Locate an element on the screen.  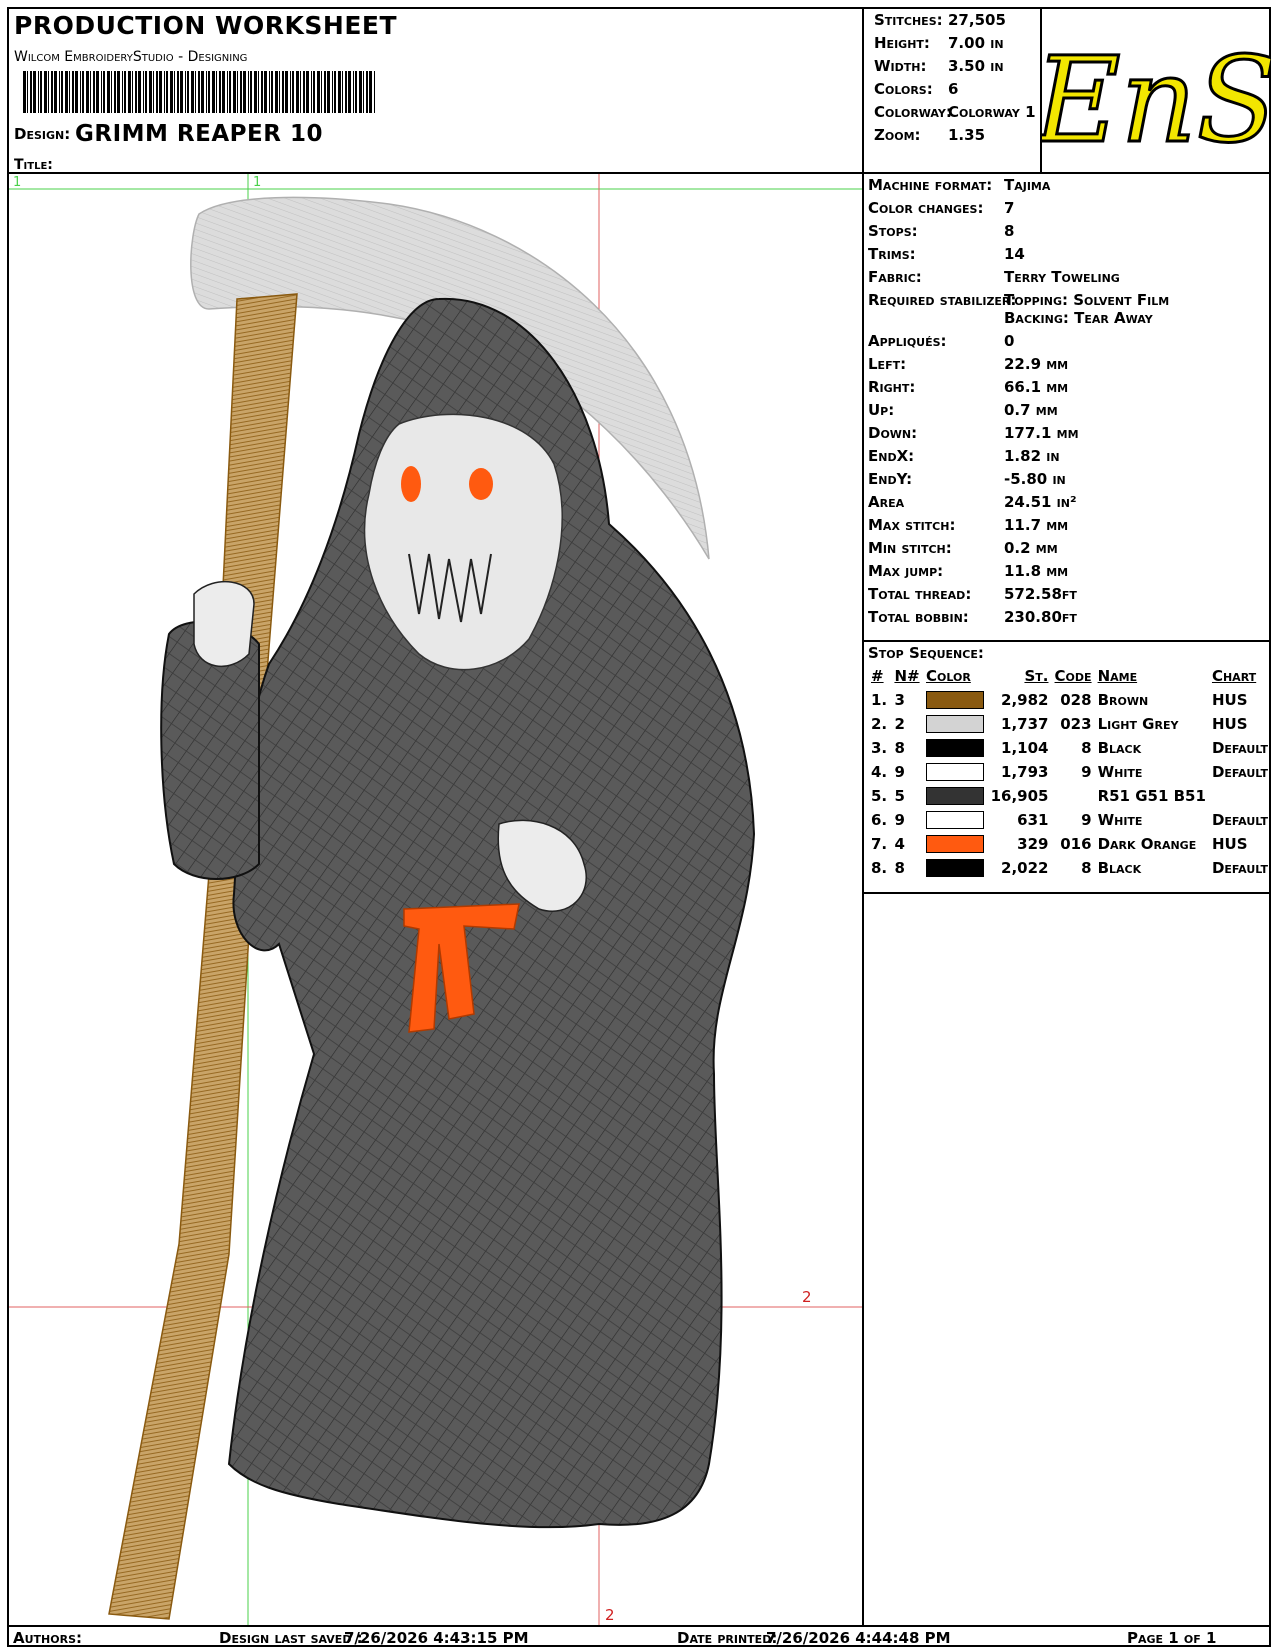
design-name: GRIMM REAPER 10 is located at coordinates (199, 134).